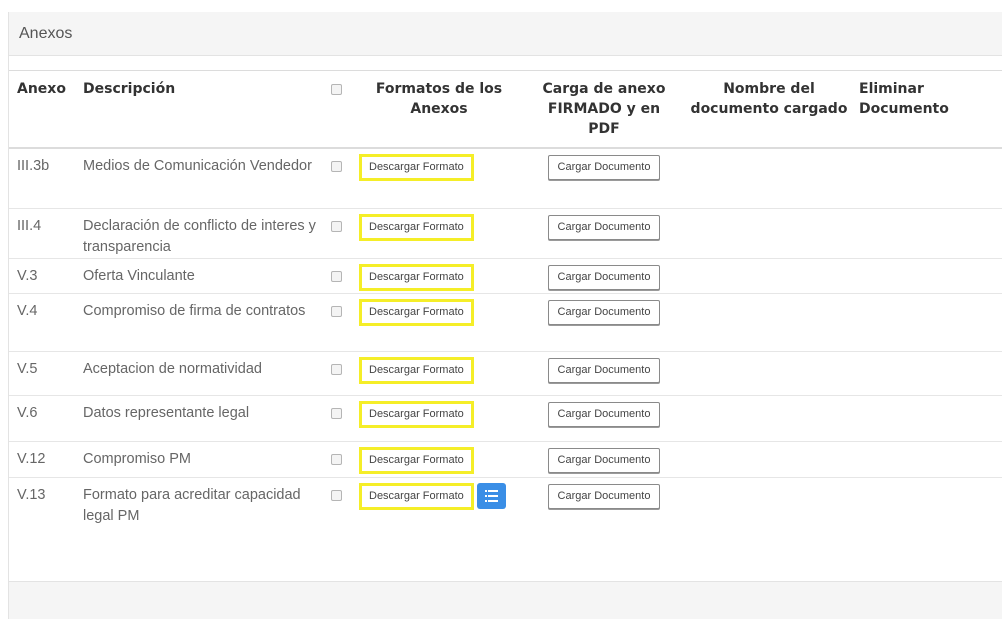  Describe the element at coordinates (339, 110) in the screenshot. I see `header-select-all` at that location.